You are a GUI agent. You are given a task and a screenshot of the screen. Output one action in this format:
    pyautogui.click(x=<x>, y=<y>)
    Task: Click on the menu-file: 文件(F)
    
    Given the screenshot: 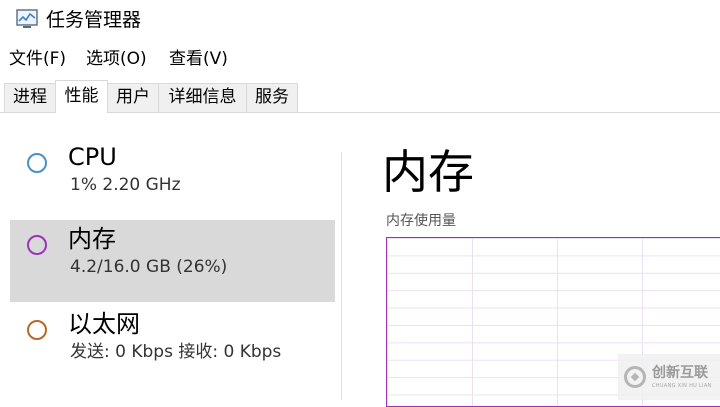 What is the action you would take?
    pyautogui.click(x=37, y=59)
    